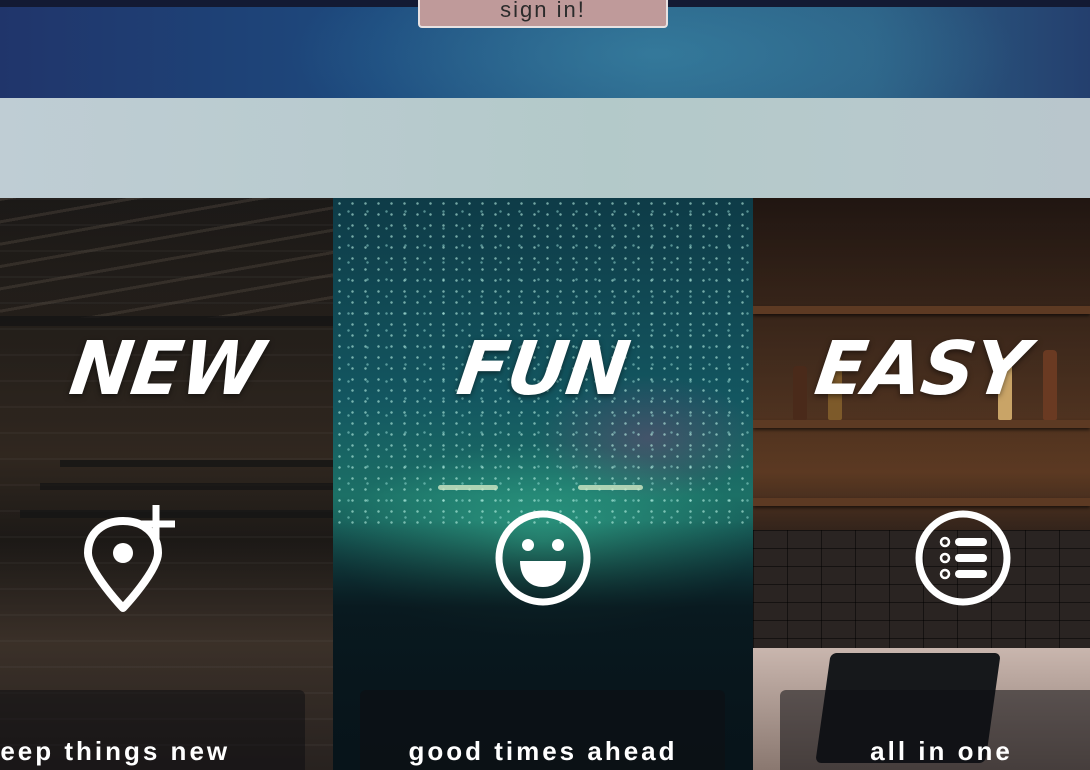  What do you see at coordinates (166, 321) in the screenshot?
I see `gym-rail` at bounding box center [166, 321].